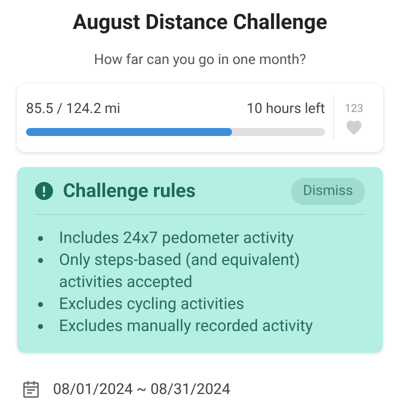 This screenshot has width=400, height=400. What do you see at coordinates (180, 270) in the screenshot?
I see `rule-text: Only steps-based (and equivalent) activities accepted` at bounding box center [180, 270].